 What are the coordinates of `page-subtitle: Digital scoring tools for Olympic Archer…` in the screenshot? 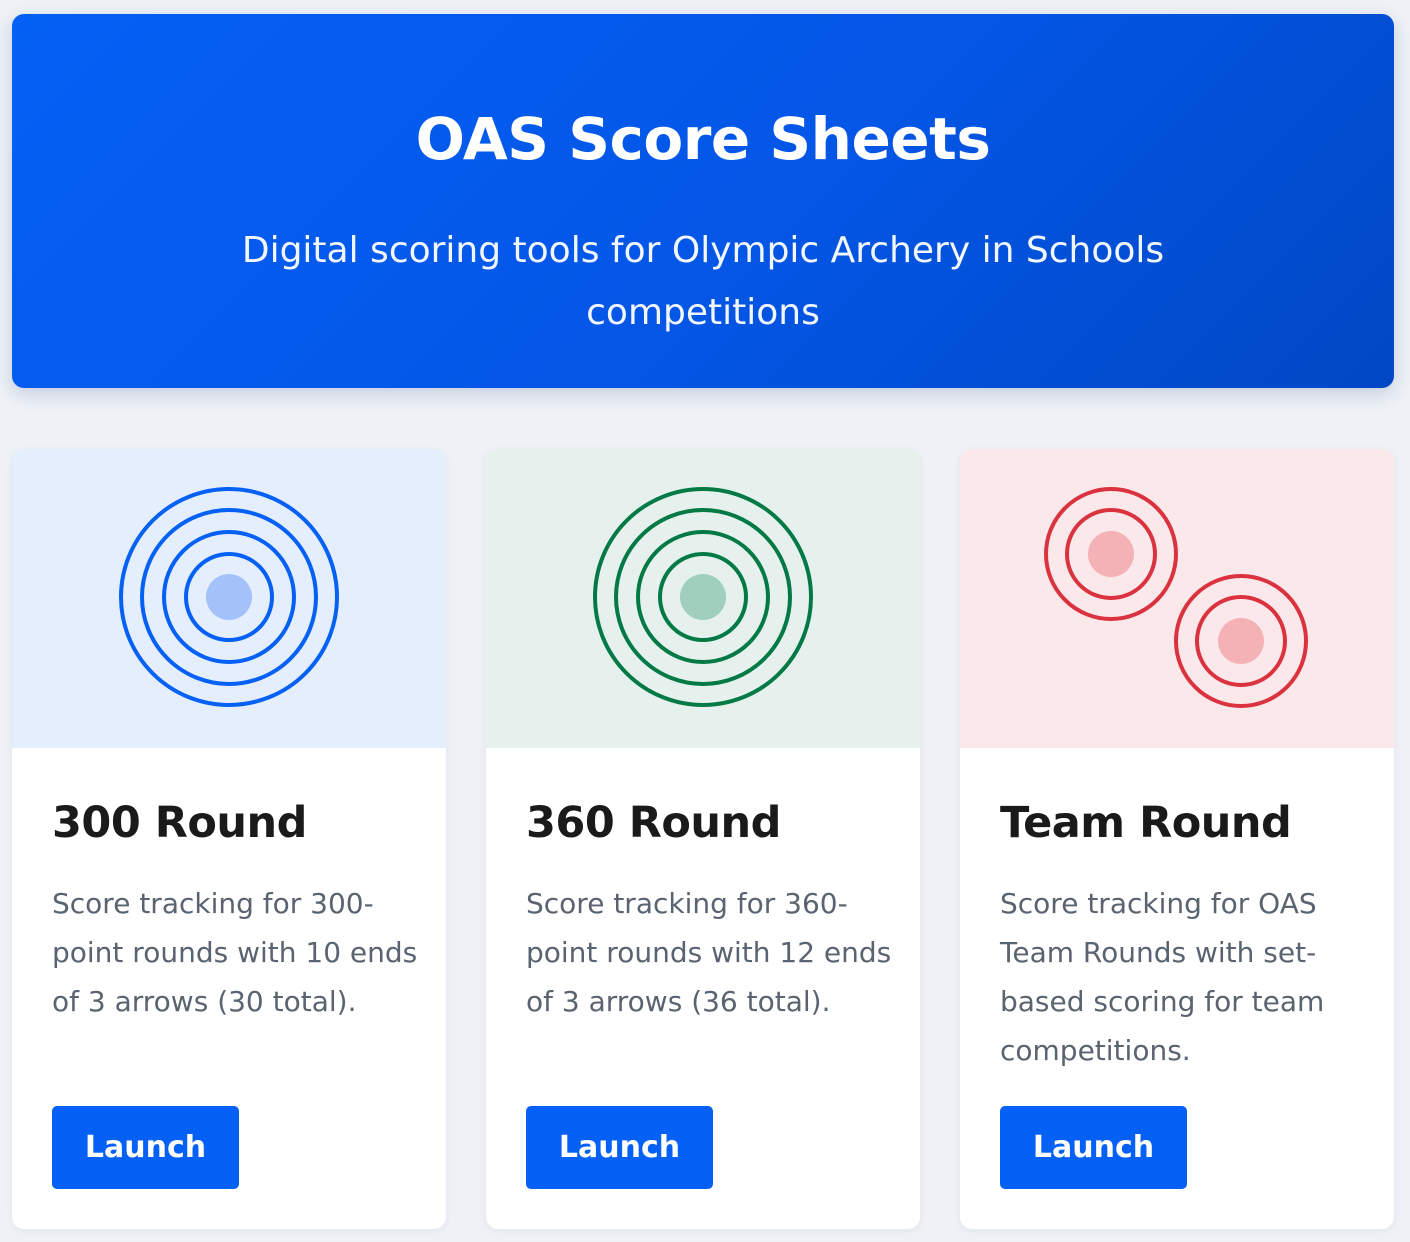 It's located at (703, 281).